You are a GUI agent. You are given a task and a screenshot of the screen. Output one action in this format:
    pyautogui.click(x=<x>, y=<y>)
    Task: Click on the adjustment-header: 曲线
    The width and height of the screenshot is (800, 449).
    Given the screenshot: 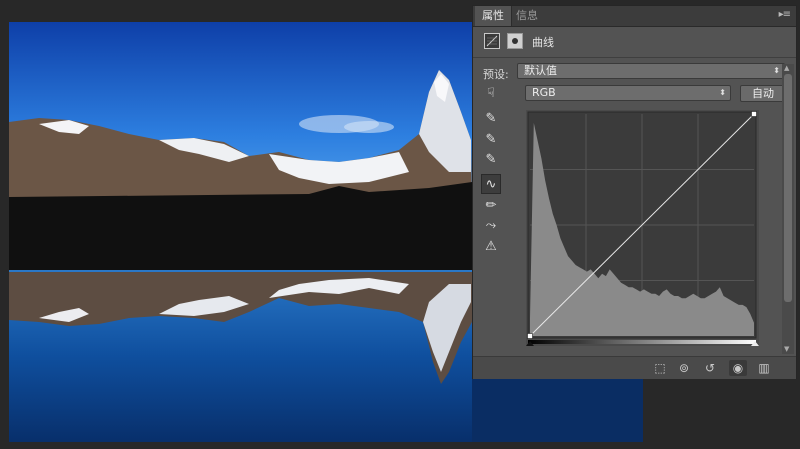 What is the action you would take?
    pyautogui.click(x=634, y=42)
    